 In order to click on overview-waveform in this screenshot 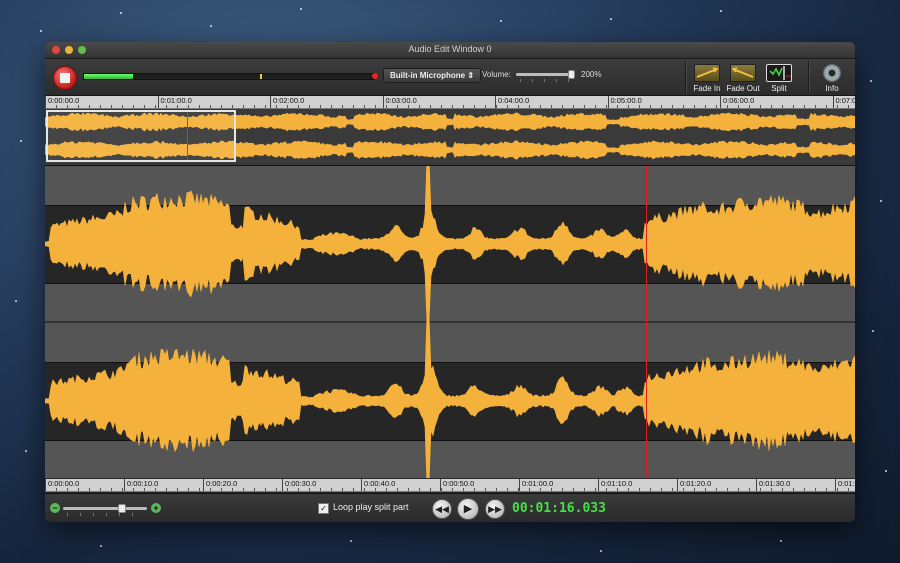, I will do `click(450, 137)`.